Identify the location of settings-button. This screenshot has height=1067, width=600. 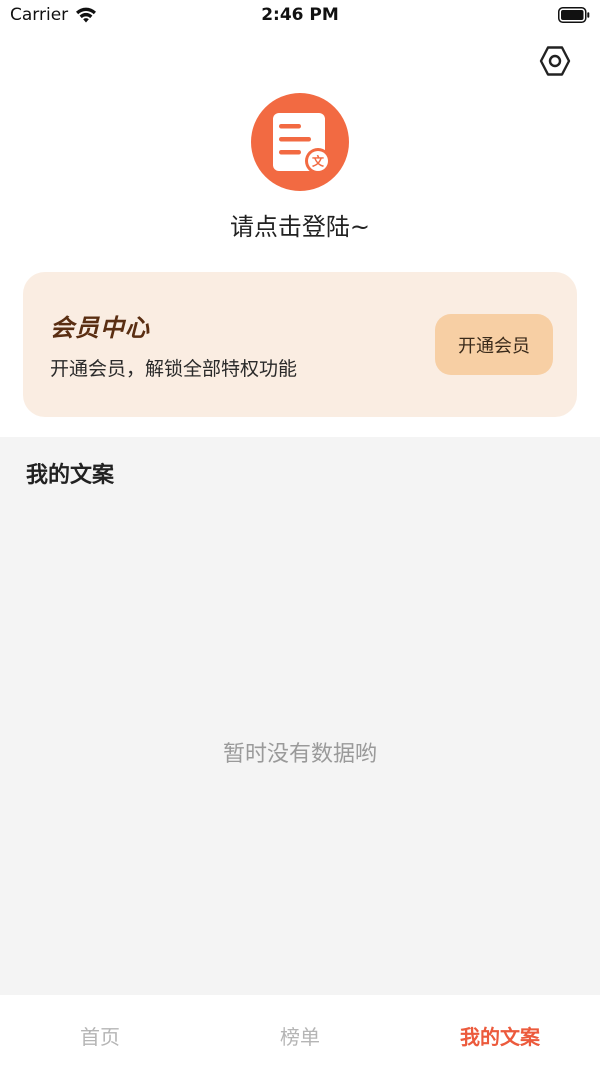
(555, 61).